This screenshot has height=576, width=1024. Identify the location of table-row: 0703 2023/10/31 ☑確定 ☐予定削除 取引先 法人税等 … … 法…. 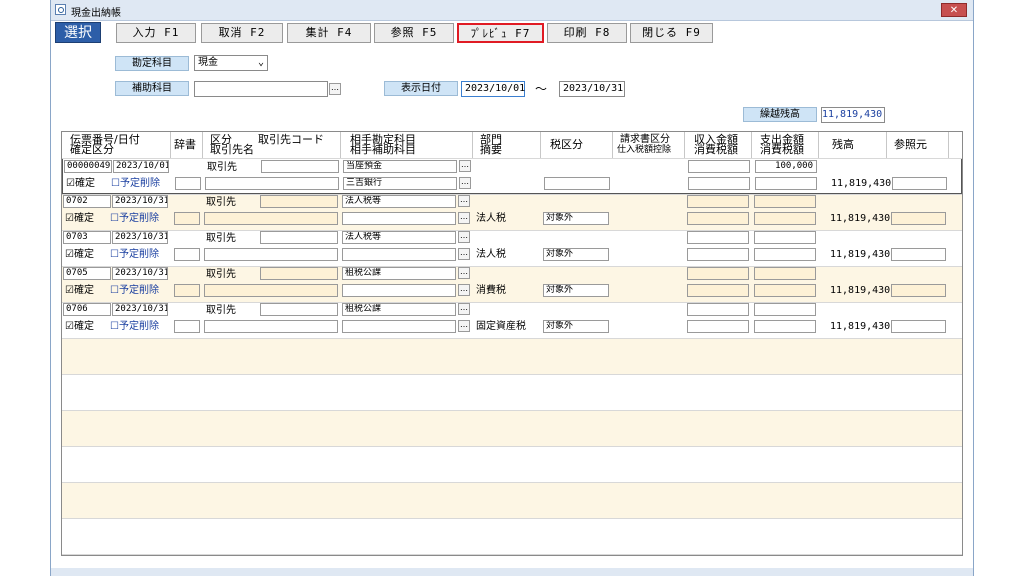
(512, 248).